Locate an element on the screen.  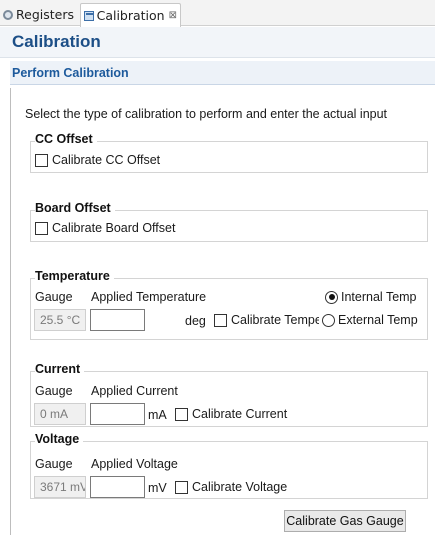
applied-current-label: Applied Current is located at coordinates (134, 391).